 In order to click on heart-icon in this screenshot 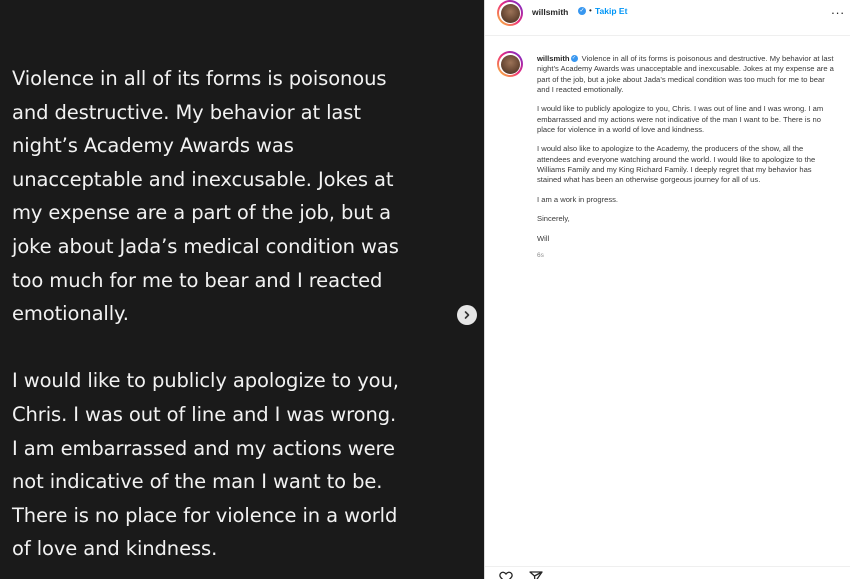, I will do `click(506, 575)`.